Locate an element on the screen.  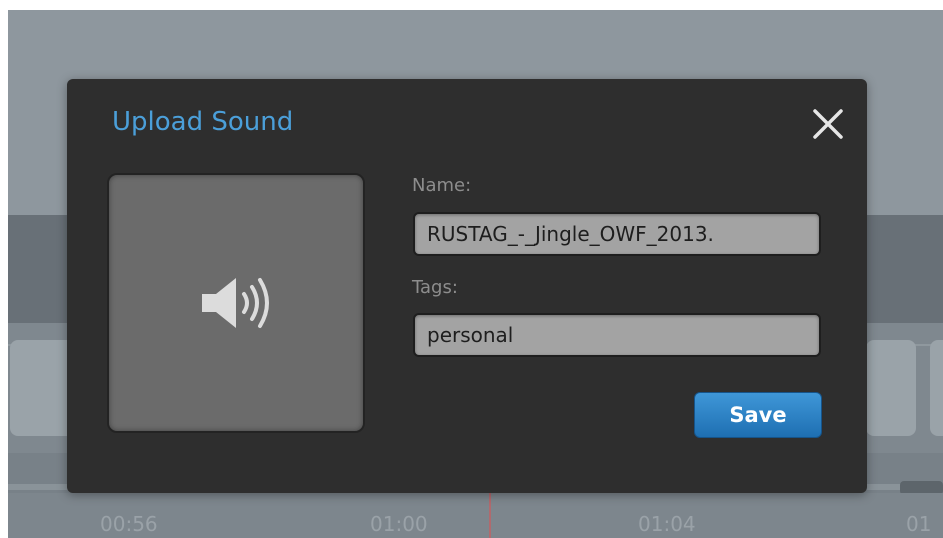
tags-label: Tags: is located at coordinates (435, 287).